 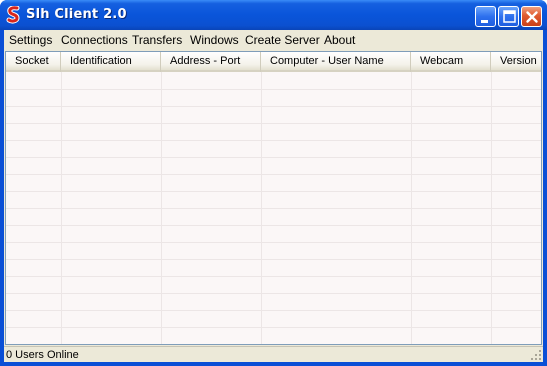 I want to click on menu-transfers: Transfers, so click(x=157, y=40).